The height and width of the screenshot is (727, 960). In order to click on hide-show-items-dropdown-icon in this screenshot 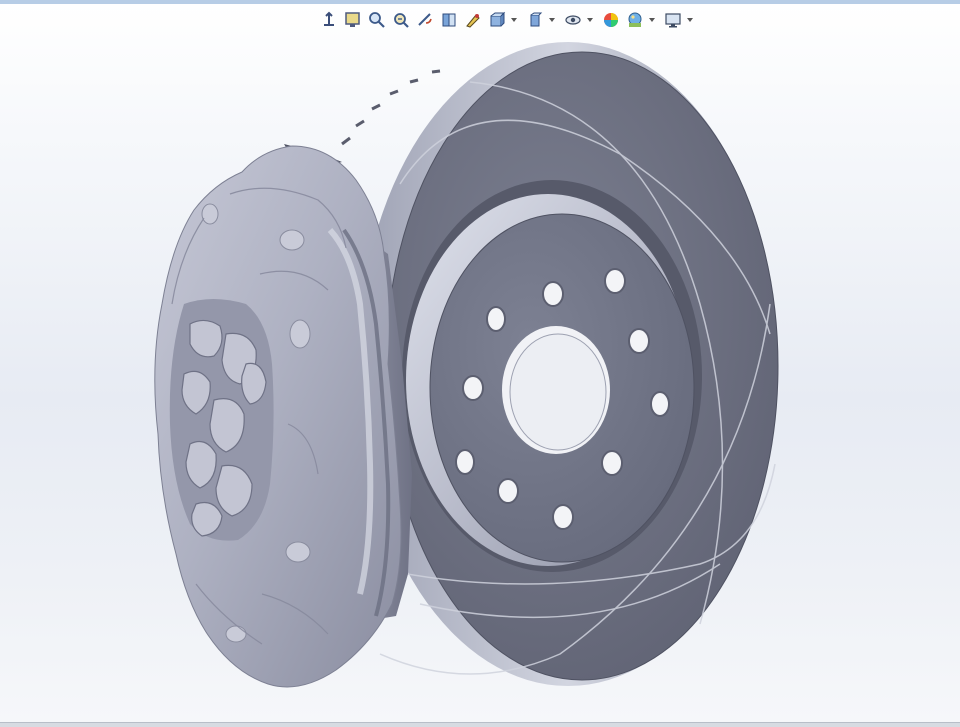, I will do `click(590, 20)`.